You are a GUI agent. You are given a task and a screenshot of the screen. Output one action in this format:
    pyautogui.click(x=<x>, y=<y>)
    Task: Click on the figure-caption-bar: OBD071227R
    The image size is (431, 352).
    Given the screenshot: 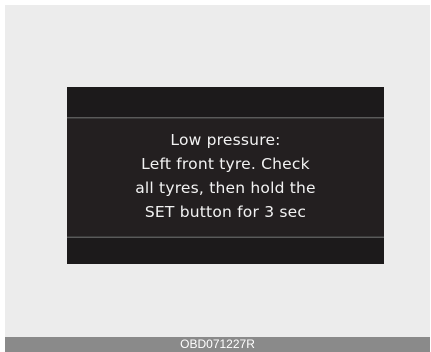 What is the action you would take?
    pyautogui.click(x=217, y=344)
    